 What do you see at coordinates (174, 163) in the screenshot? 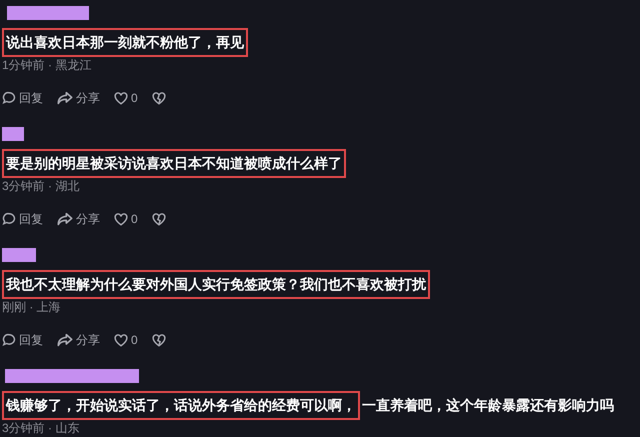
I see `comment-text: 要是别的明星被采访说喜欢日本不知道被喷成什么样了` at bounding box center [174, 163].